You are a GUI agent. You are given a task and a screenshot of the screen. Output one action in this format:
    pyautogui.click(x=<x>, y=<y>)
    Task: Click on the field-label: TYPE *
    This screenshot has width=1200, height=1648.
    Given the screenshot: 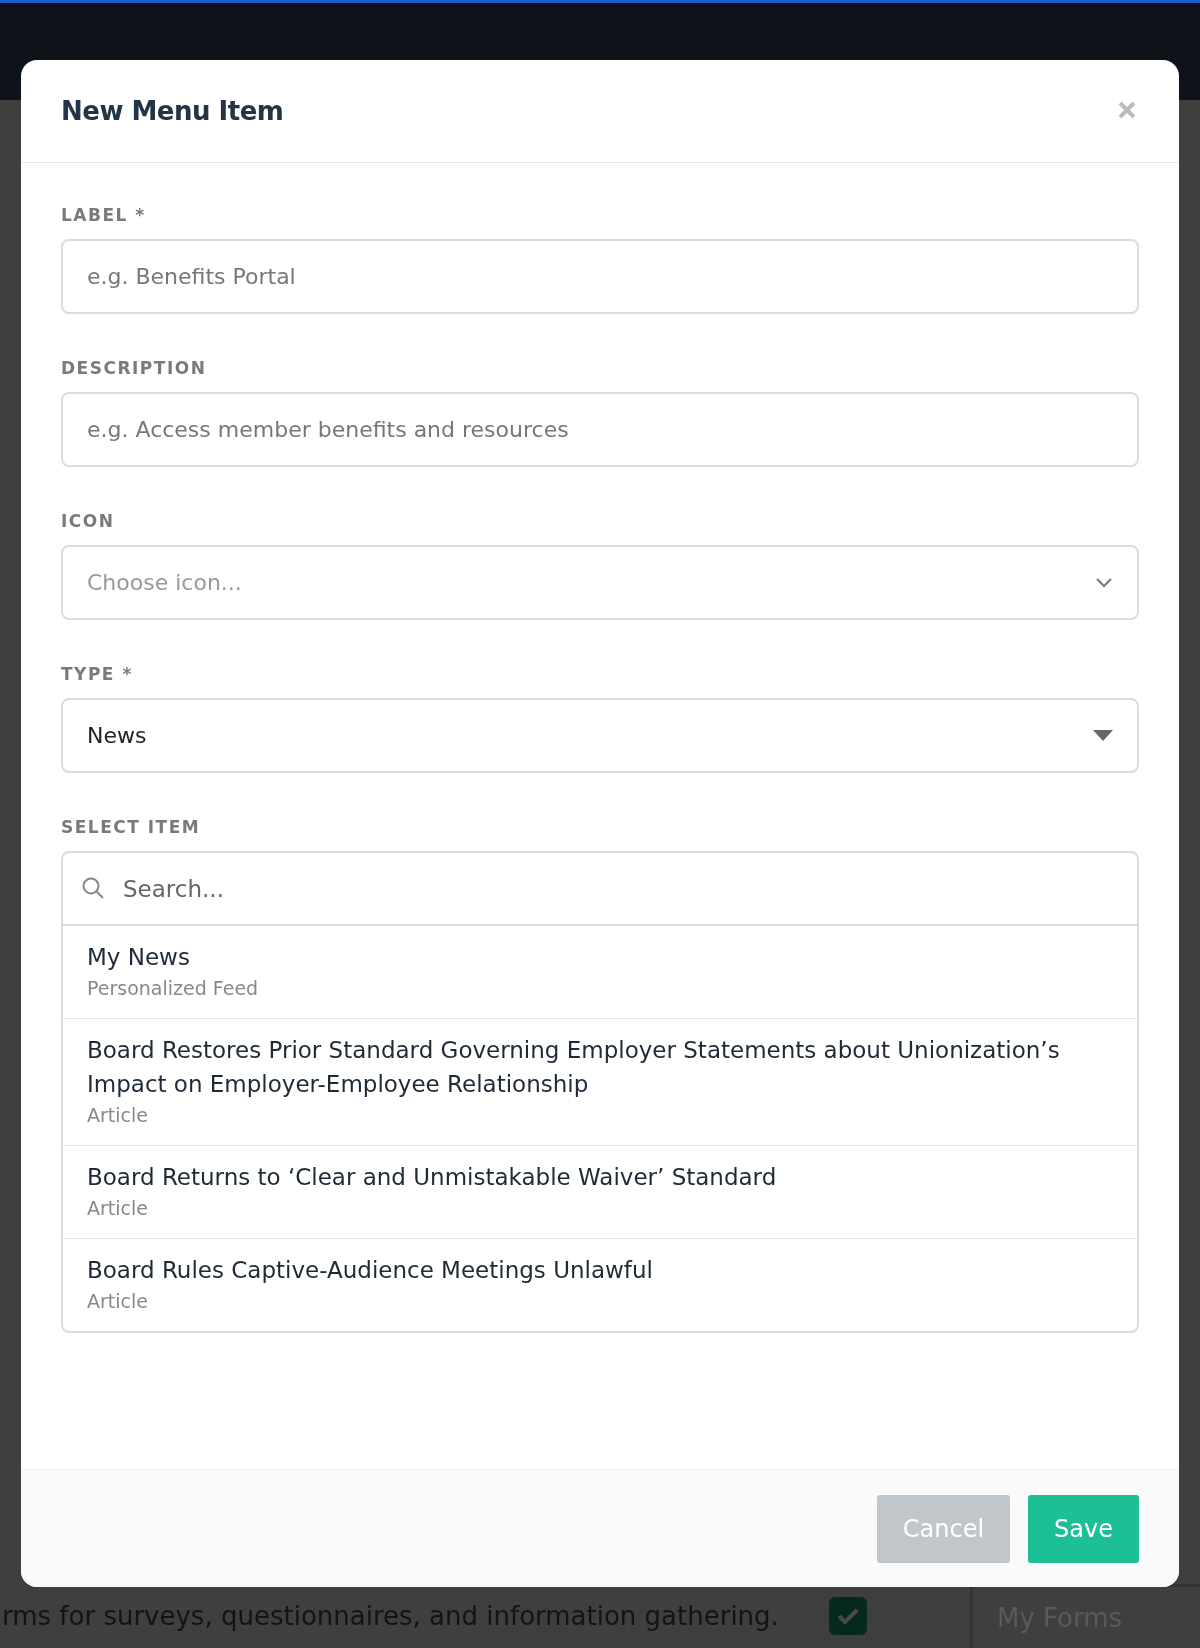 What is the action you would take?
    pyautogui.click(x=97, y=674)
    